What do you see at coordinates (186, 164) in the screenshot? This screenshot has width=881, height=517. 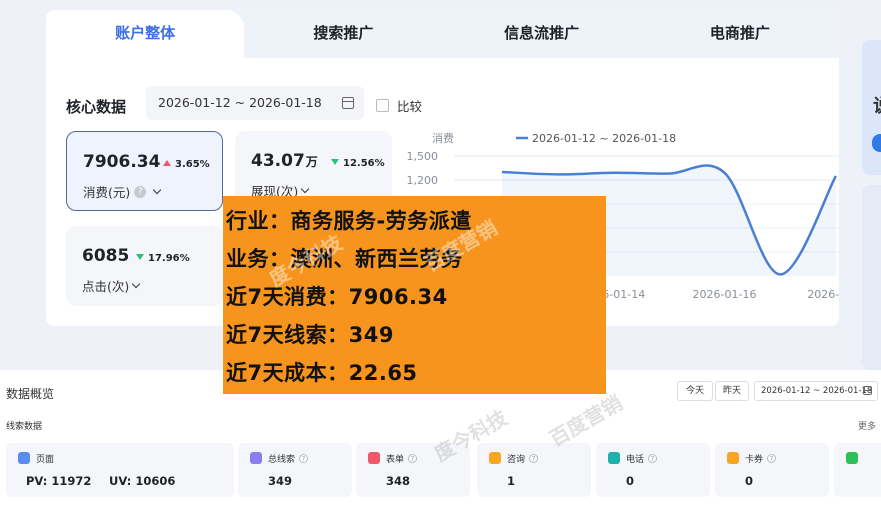 I see `spend-change: 3.65%` at bounding box center [186, 164].